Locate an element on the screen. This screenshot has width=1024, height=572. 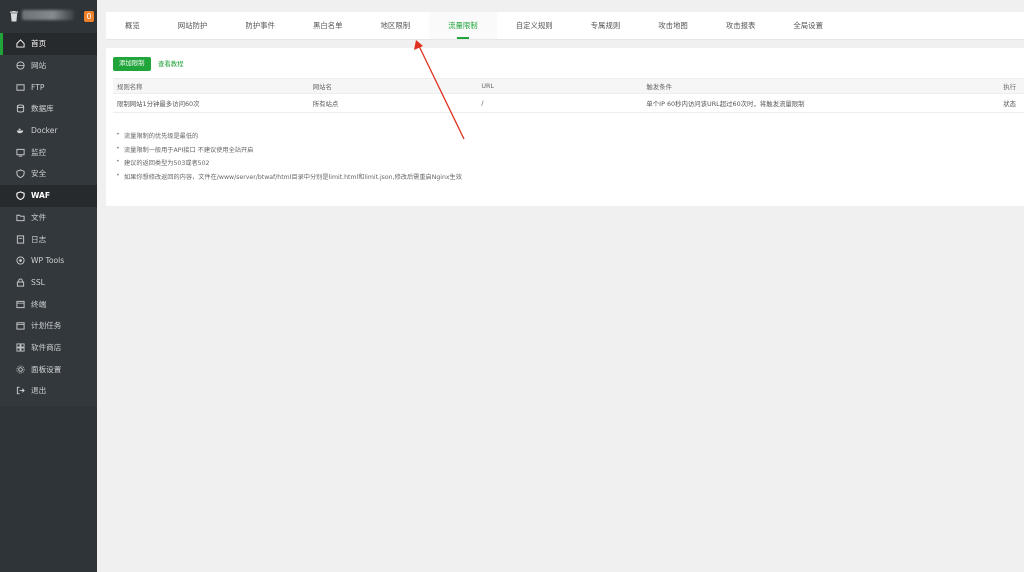
tab-9: 攻击报表 is located at coordinates (741, 25).